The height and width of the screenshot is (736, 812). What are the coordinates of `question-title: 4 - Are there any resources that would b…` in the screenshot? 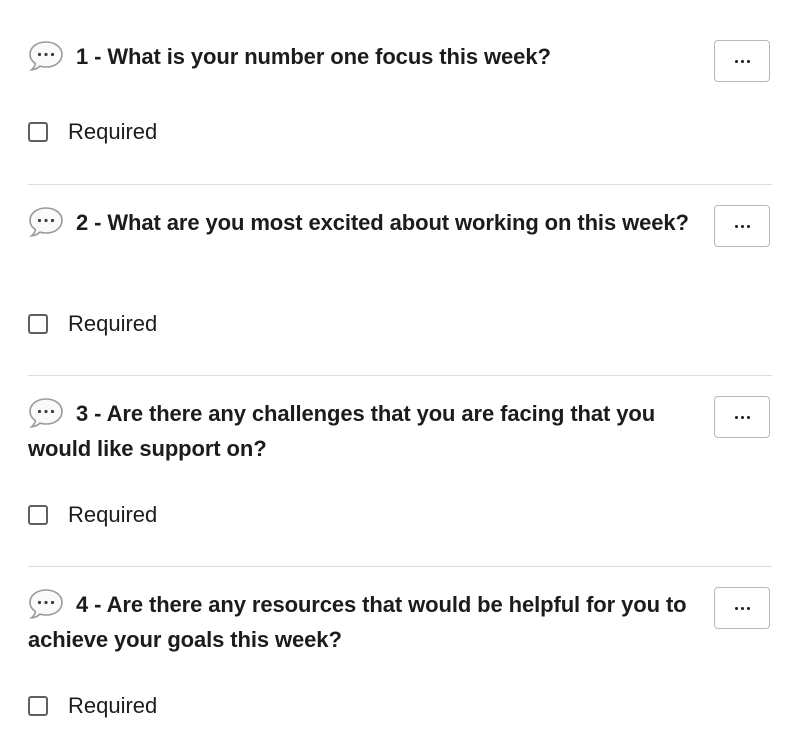 It's located at (363, 622).